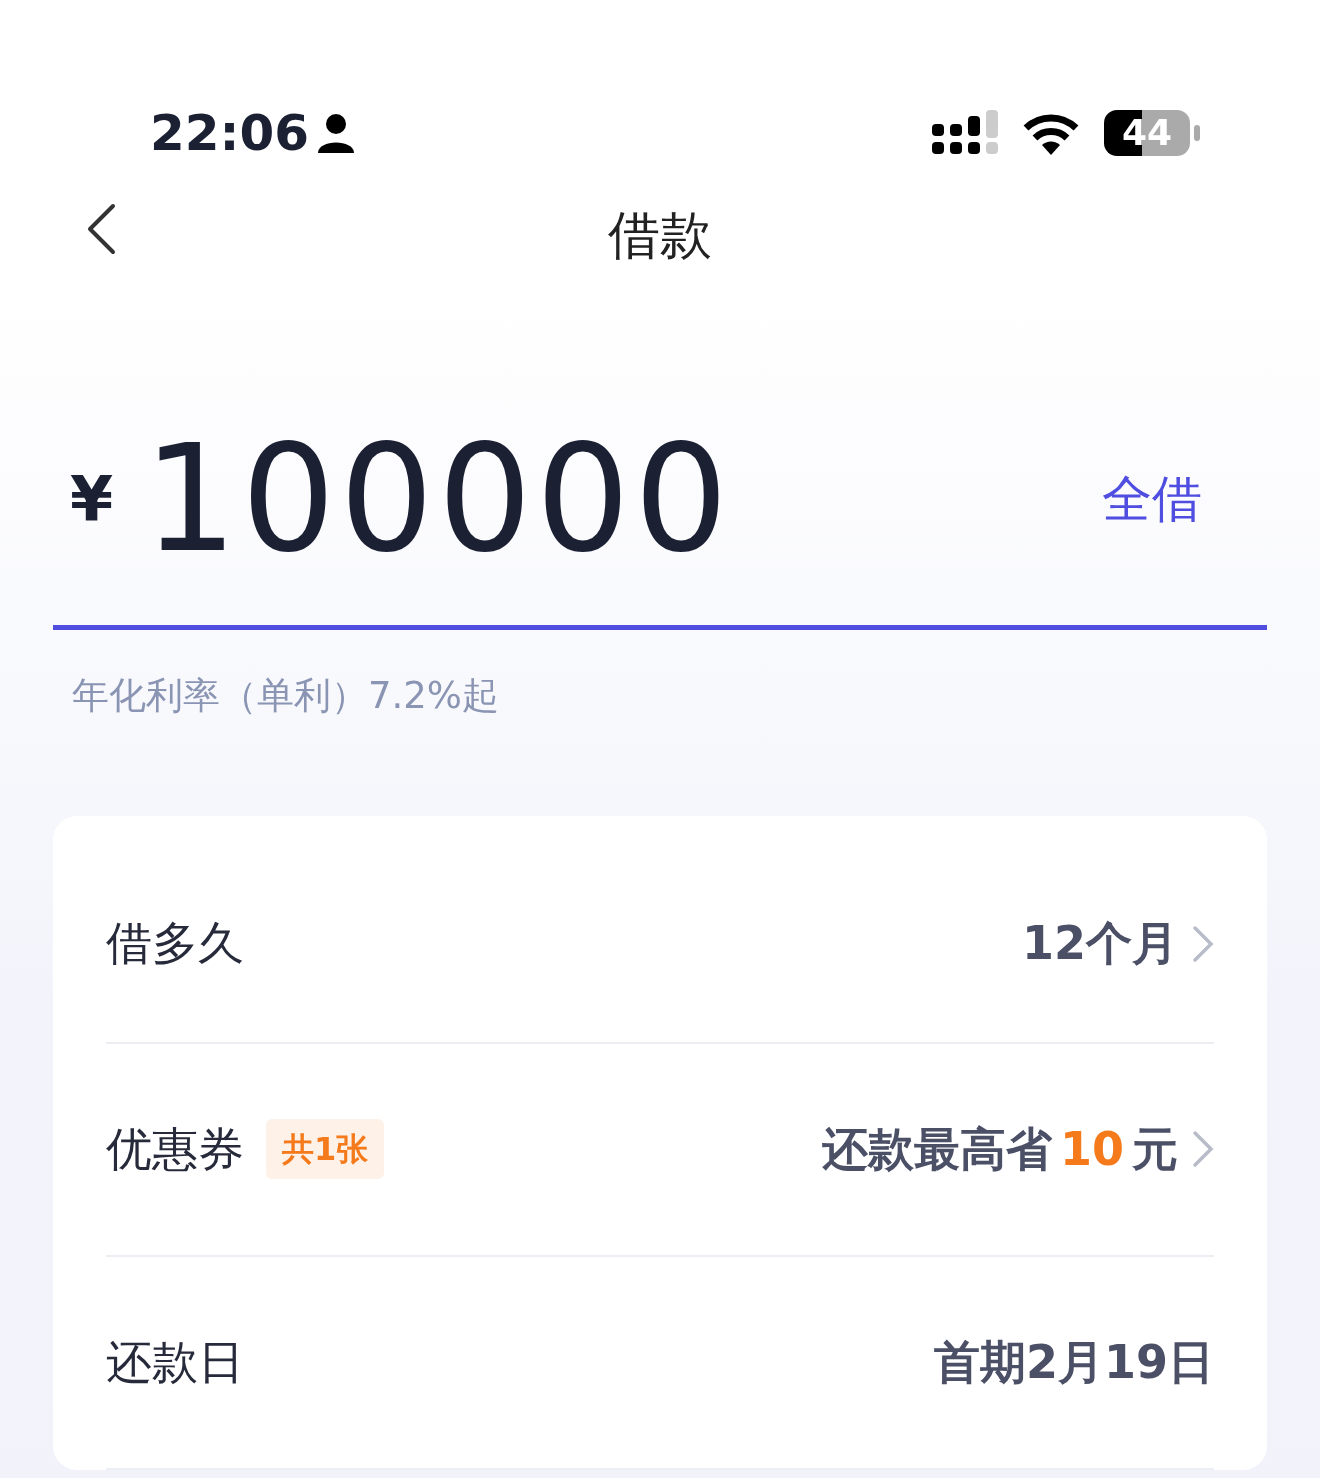 The width and height of the screenshot is (1320, 1478). I want to click on row-label: 借多久, so click(175, 943).